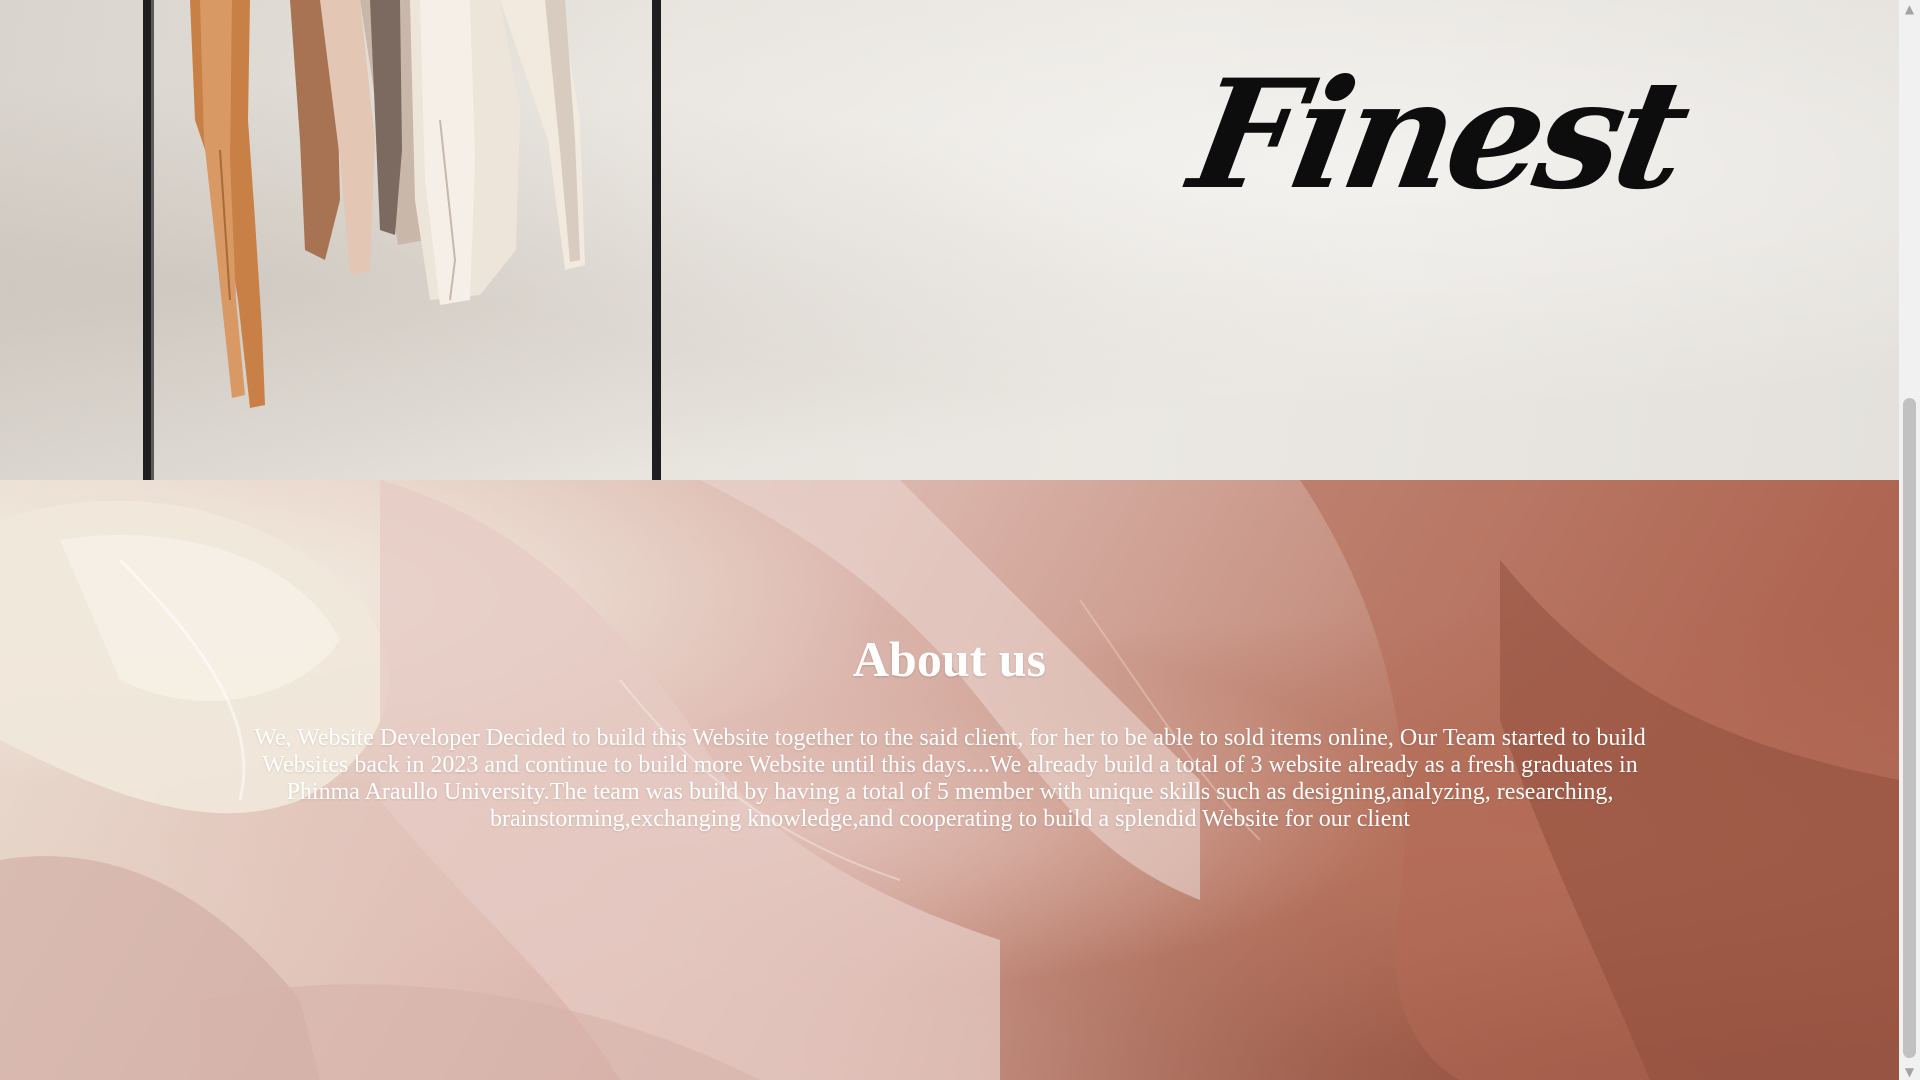 This screenshot has width=1920, height=1080. What do you see at coordinates (1438, 135) in the screenshot?
I see `brand-logo: Finest` at bounding box center [1438, 135].